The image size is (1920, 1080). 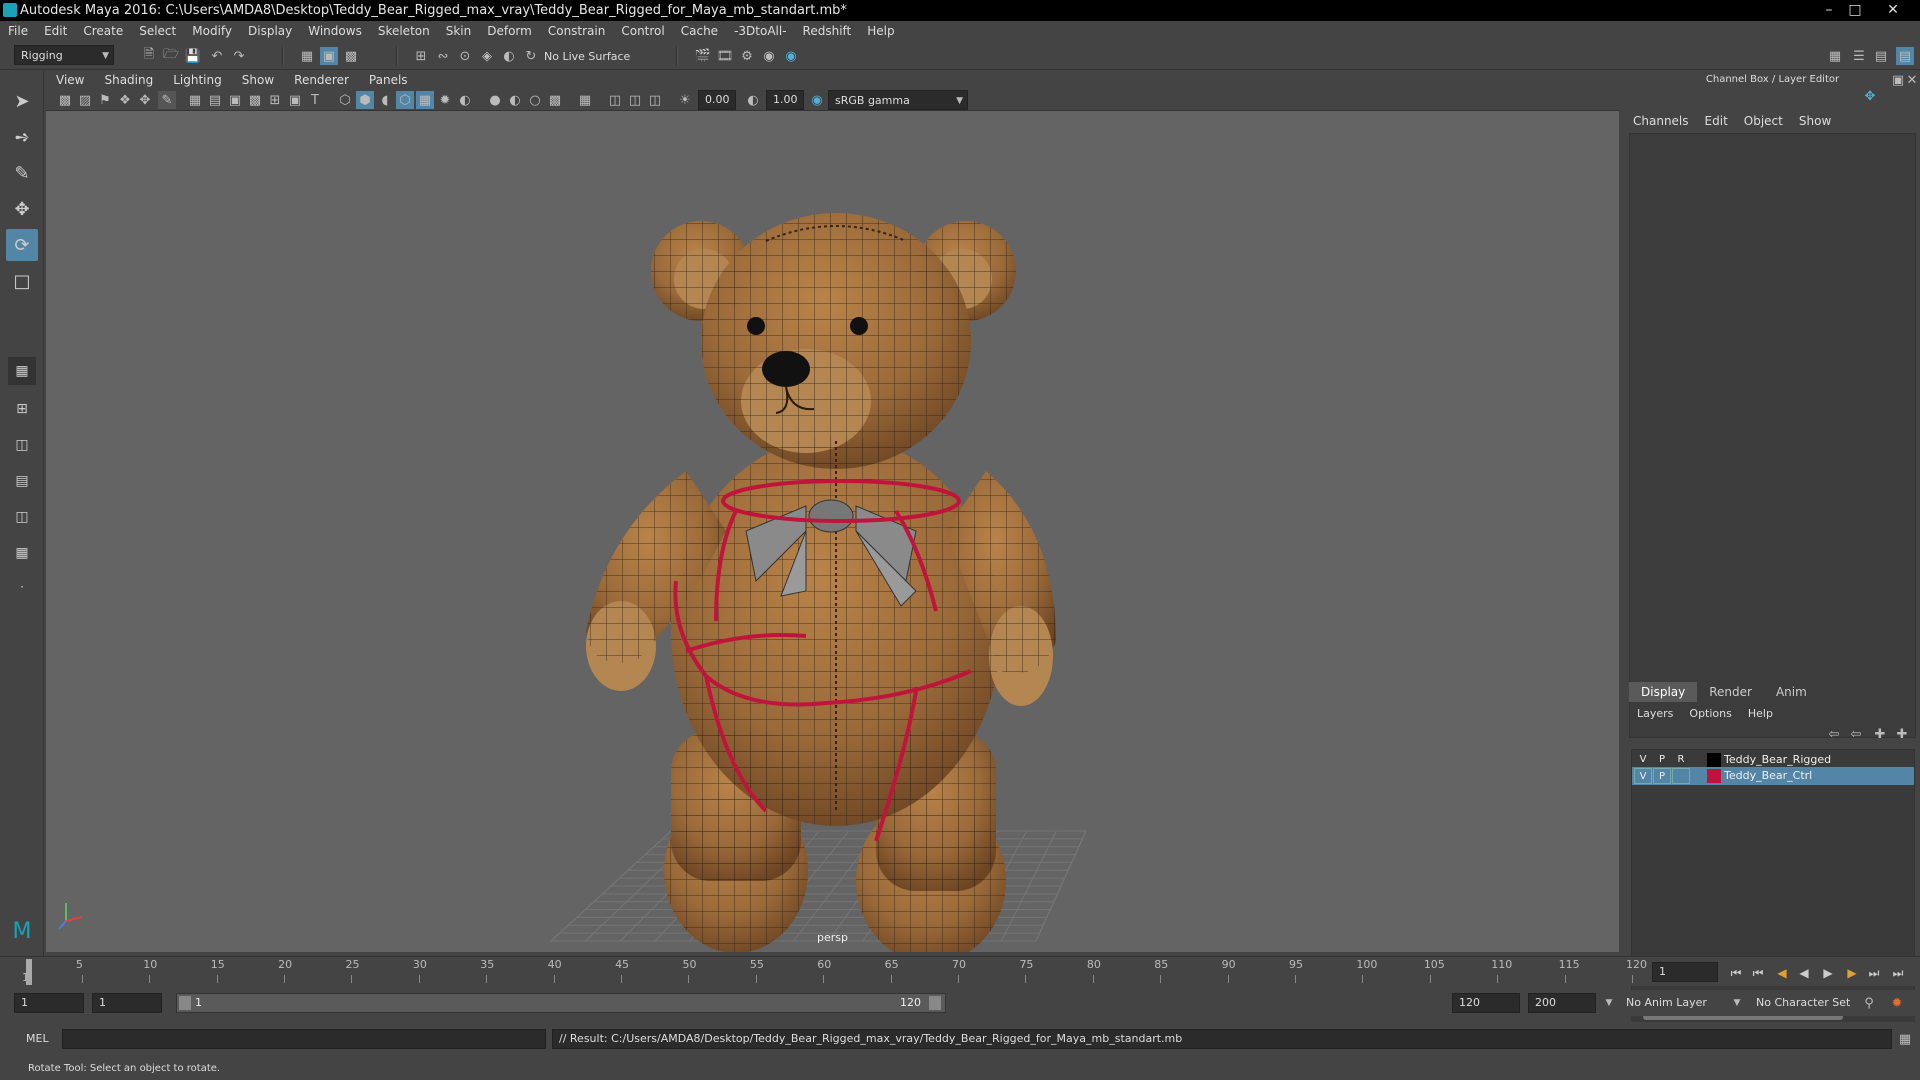 I want to click on menu-skin: Skin, so click(x=459, y=31).